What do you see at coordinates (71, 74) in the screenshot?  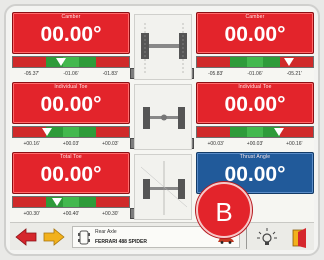 I see `gauge-readings: -05.37' -01.06' -01.83'` at bounding box center [71, 74].